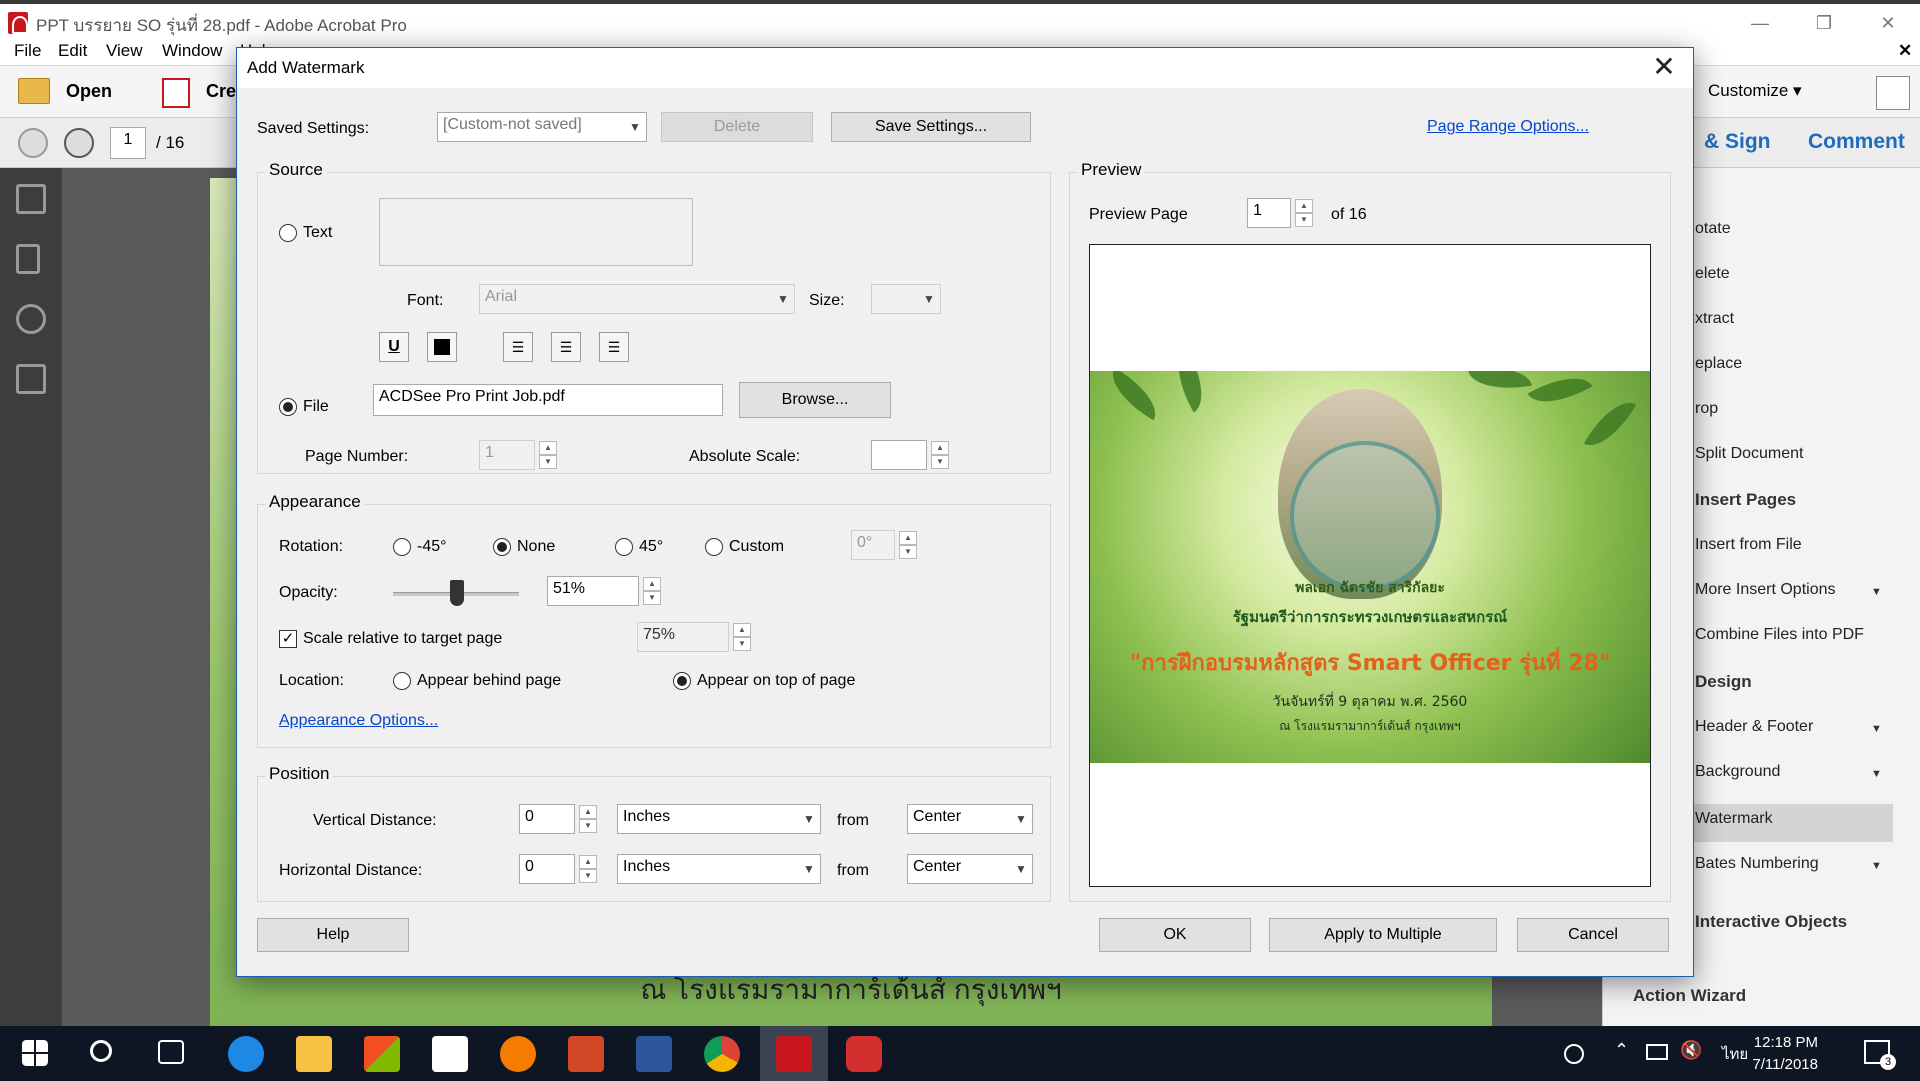 The image size is (1920, 1081). Describe the element at coordinates (586, 1054) in the screenshot. I see `powerpoint-icon` at that location.